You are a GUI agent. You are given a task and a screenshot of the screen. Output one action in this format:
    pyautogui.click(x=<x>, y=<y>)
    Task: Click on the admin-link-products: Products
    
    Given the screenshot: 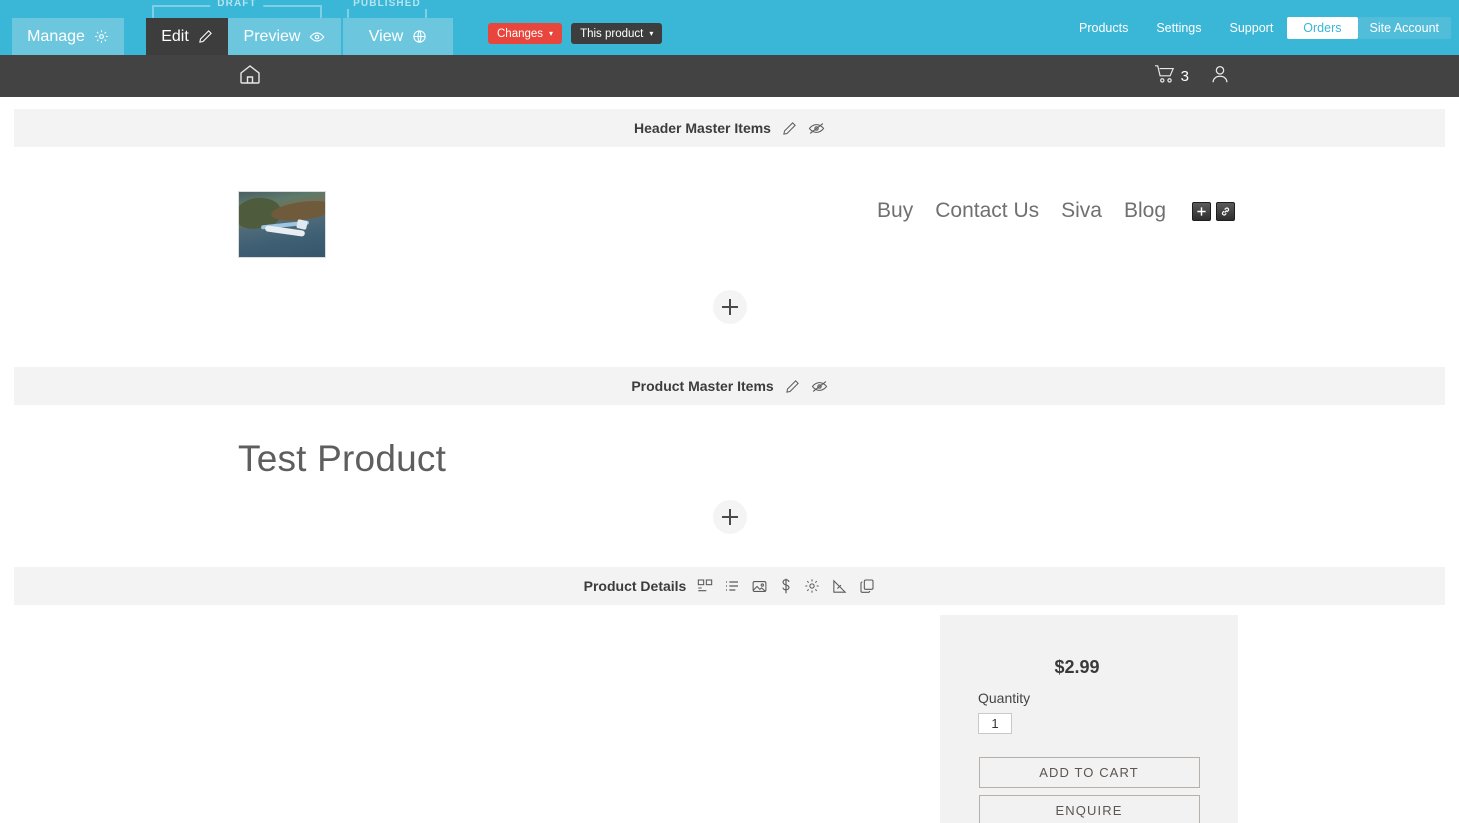 What is the action you would take?
    pyautogui.click(x=1103, y=28)
    